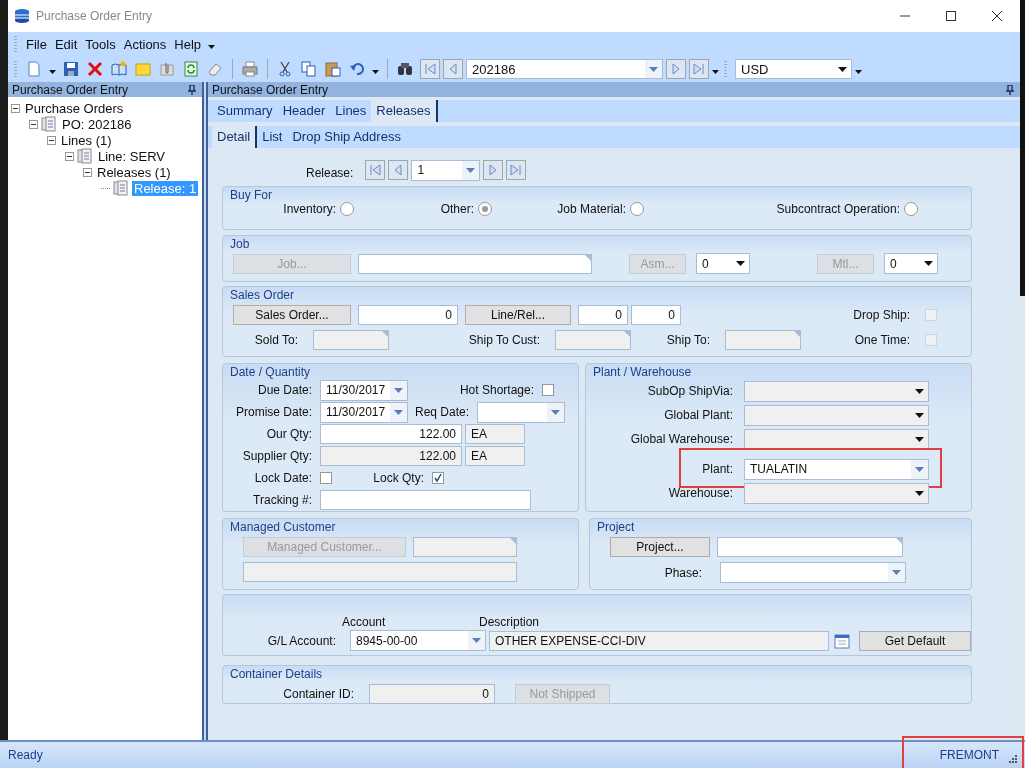  Describe the element at coordinates (836, 469) in the screenshot. I see `dropdown-field: TUALATIN` at that location.